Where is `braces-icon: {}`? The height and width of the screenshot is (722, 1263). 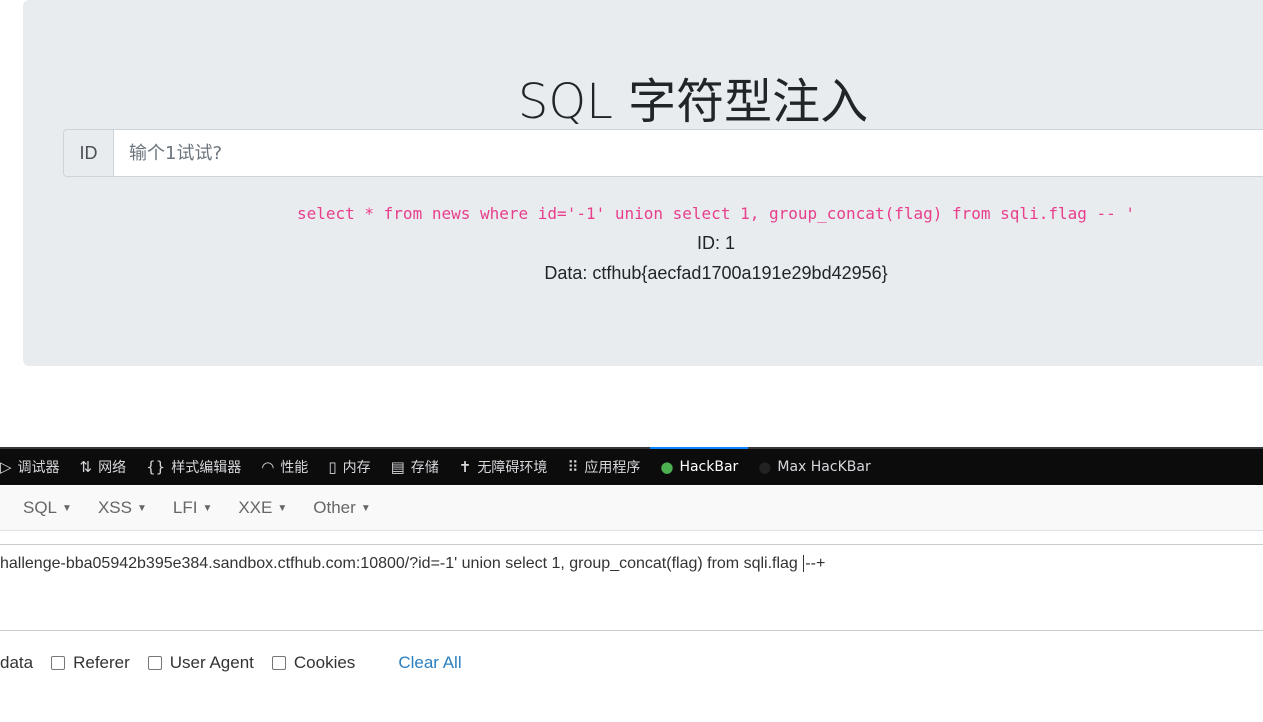
braces-icon: {} is located at coordinates (156, 467).